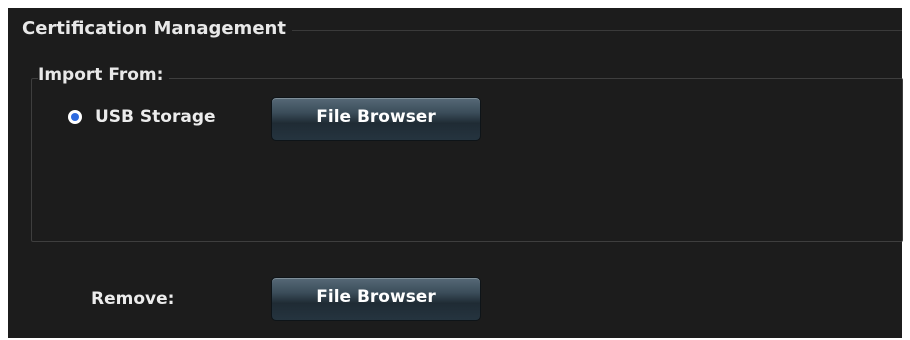 The width and height of the screenshot is (910, 340). I want to click on usb-storage-radio, so click(75, 117).